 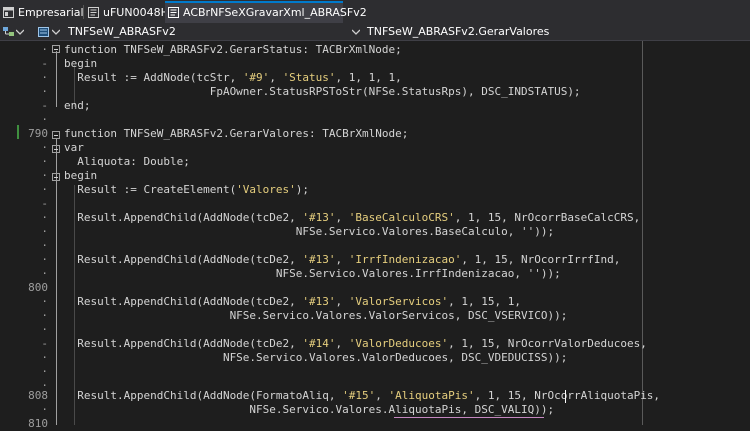 I want to click on code-line: var, so click(x=74, y=147).